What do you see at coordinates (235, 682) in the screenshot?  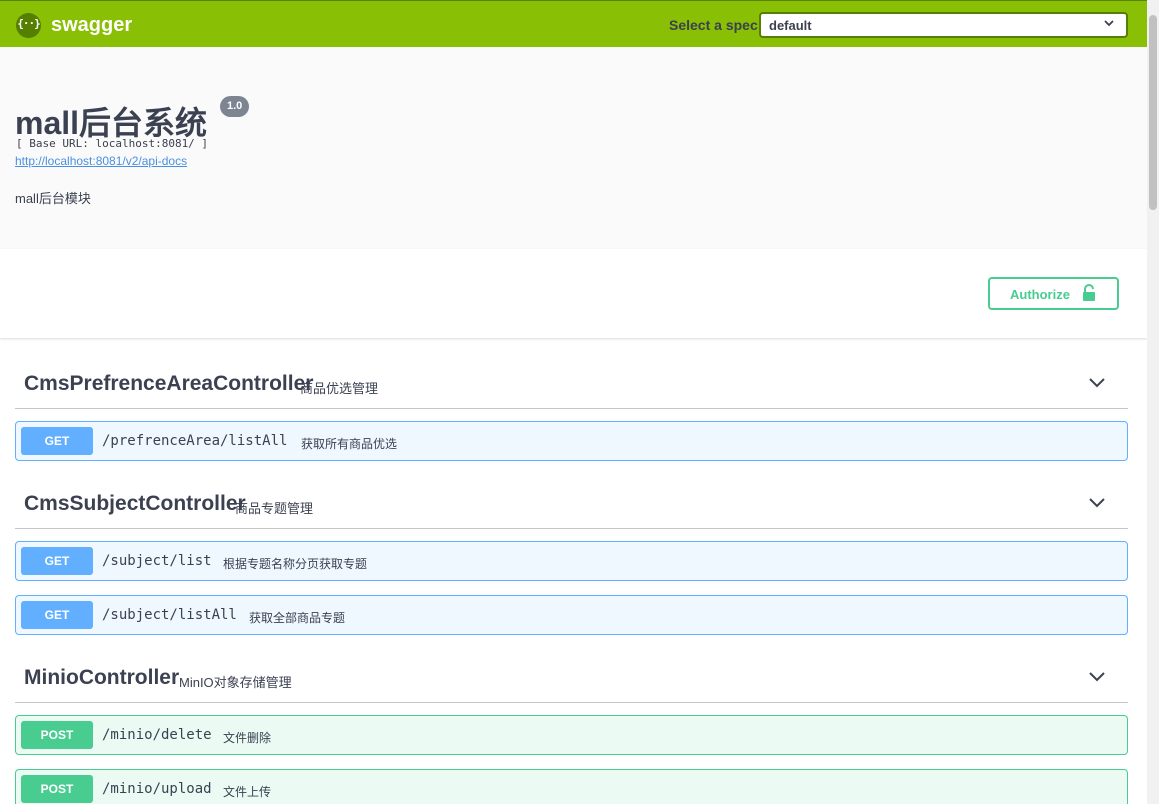 I see `tag-description: MinIO对象存储管理` at bounding box center [235, 682].